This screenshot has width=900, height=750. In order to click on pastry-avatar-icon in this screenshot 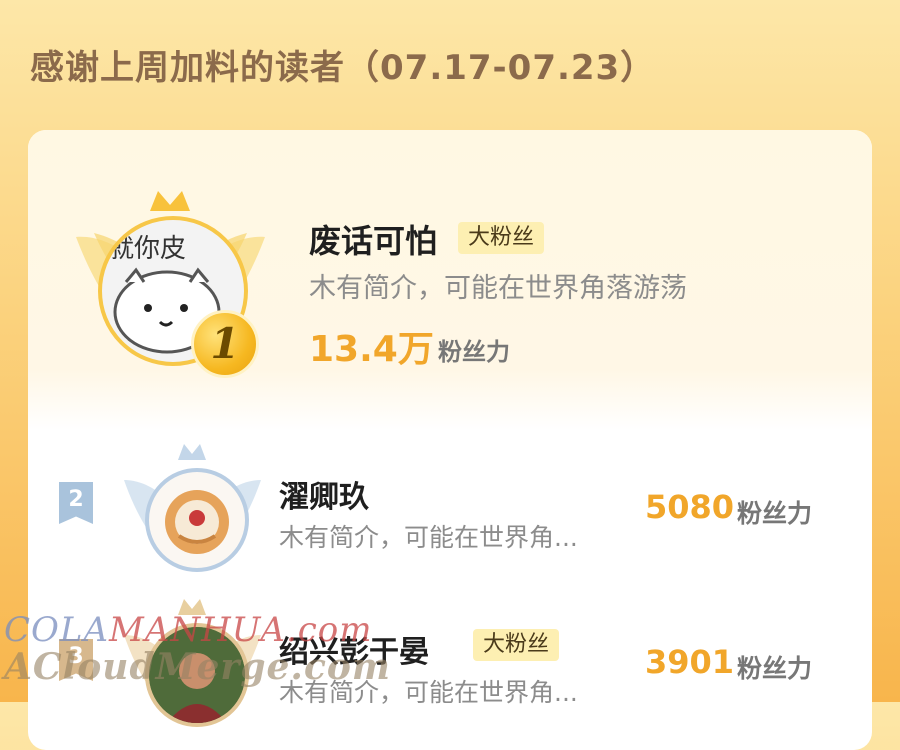, I will do `click(197, 522)`.